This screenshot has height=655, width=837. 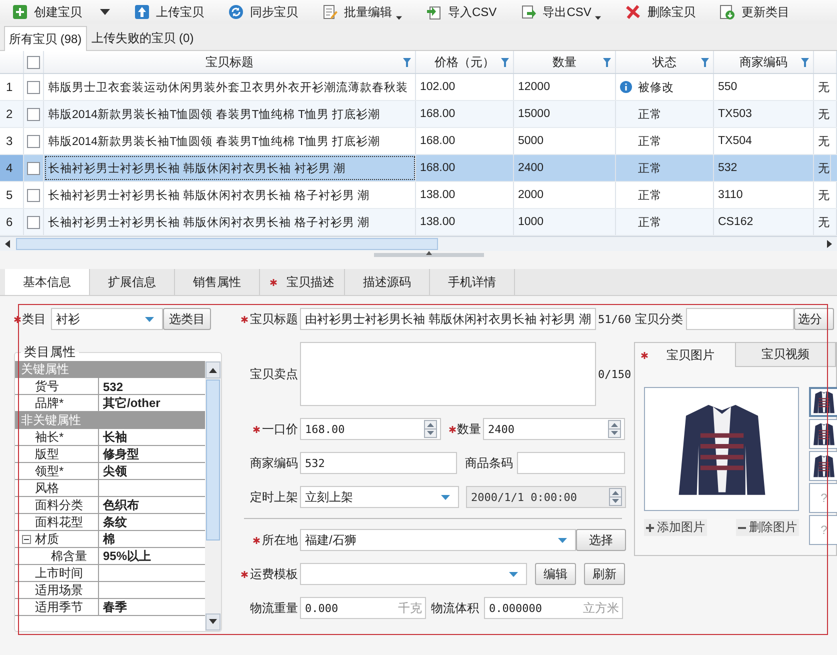 What do you see at coordinates (69, 556) in the screenshot?
I see `property-name: 棉含量` at bounding box center [69, 556].